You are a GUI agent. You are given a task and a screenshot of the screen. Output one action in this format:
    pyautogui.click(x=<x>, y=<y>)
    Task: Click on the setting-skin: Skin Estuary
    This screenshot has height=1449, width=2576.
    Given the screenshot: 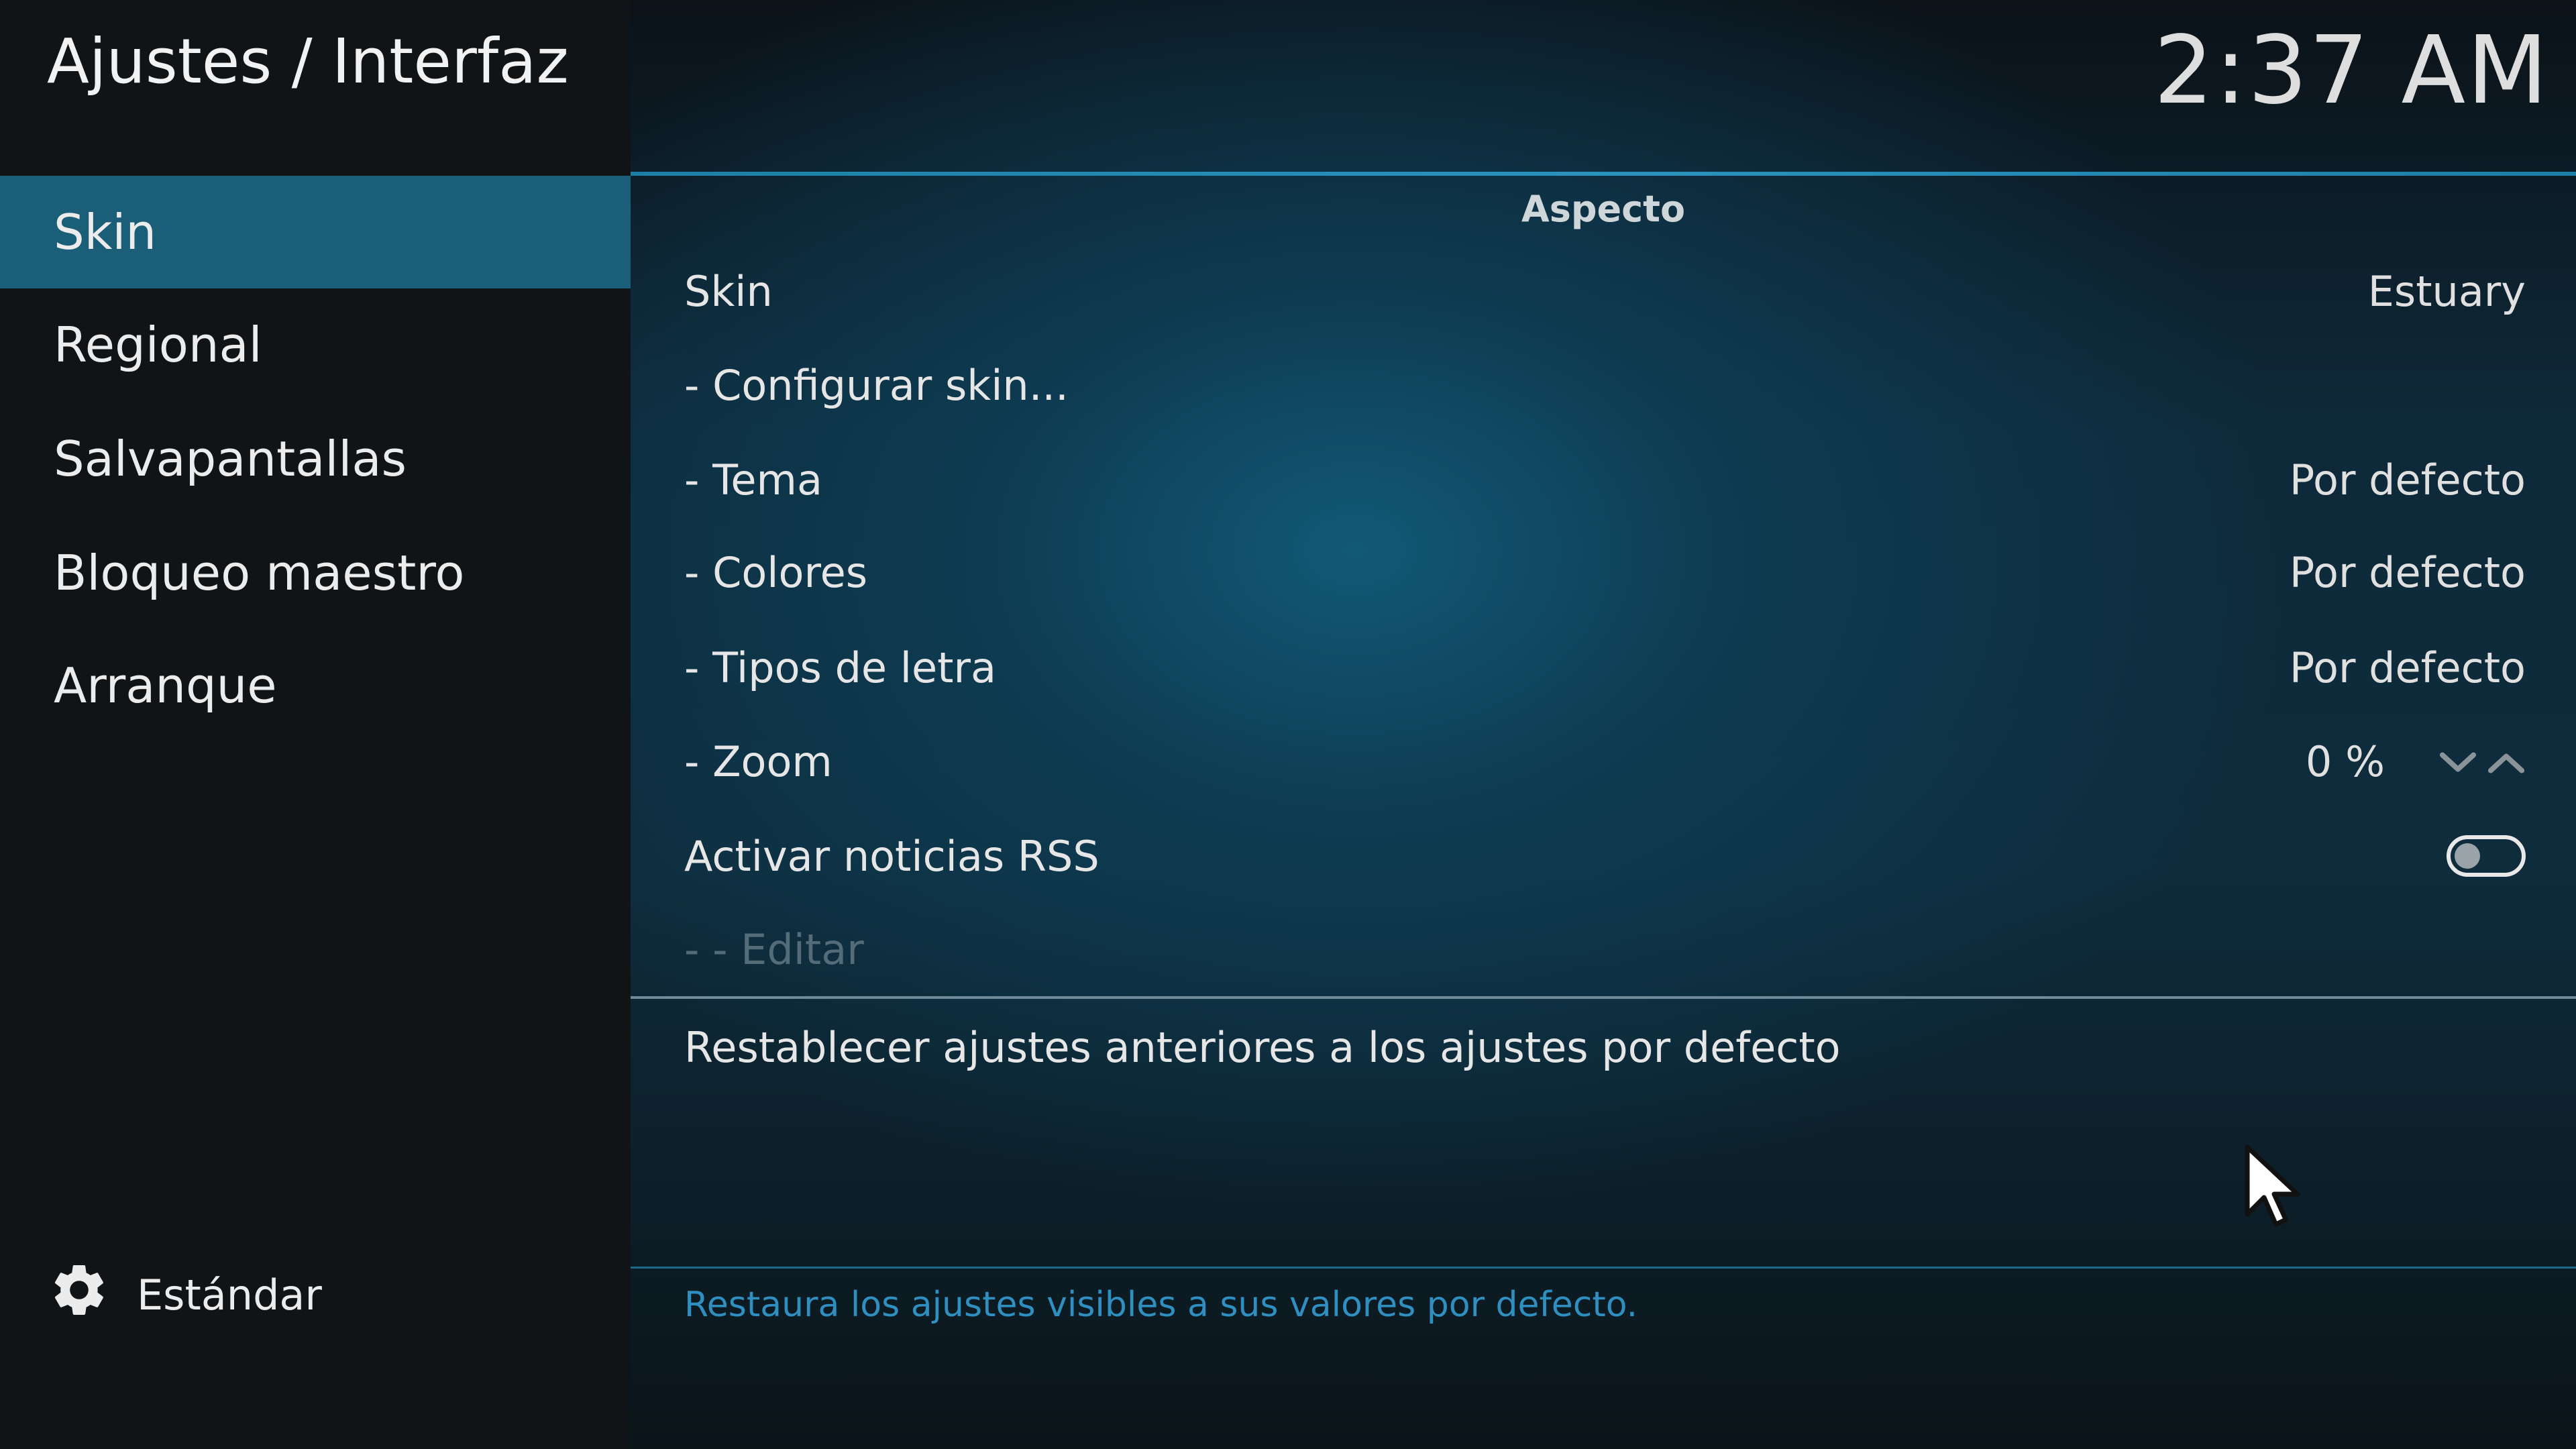 What is the action you would take?
    pyautogui.click(x=1605, y=291)
    